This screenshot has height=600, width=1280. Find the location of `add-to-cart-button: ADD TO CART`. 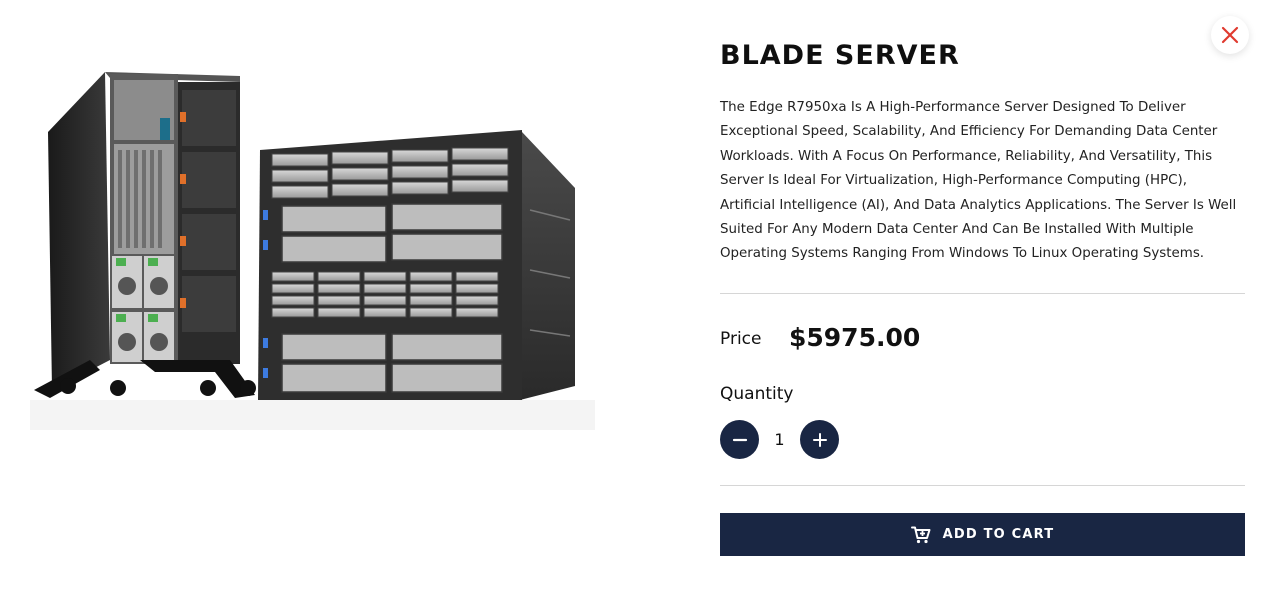

add-to-cart-button: ADD TO CART is located at coordinates (982, 534).